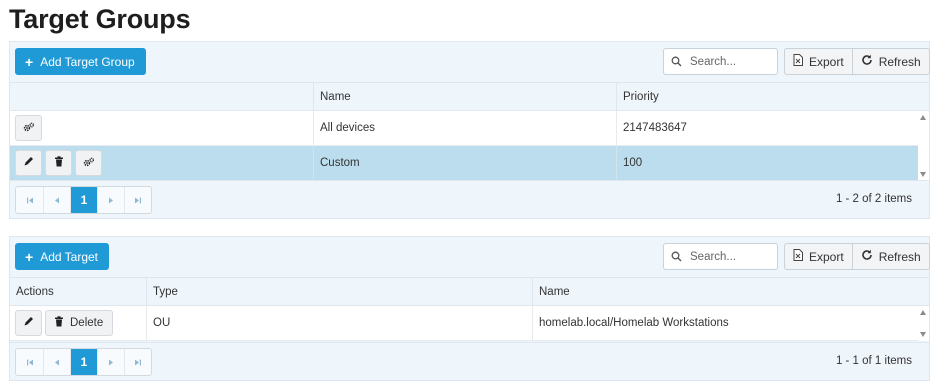  I want to click on grid-toolbar: + Add Target Group Export Refresh, so click(470, 62).